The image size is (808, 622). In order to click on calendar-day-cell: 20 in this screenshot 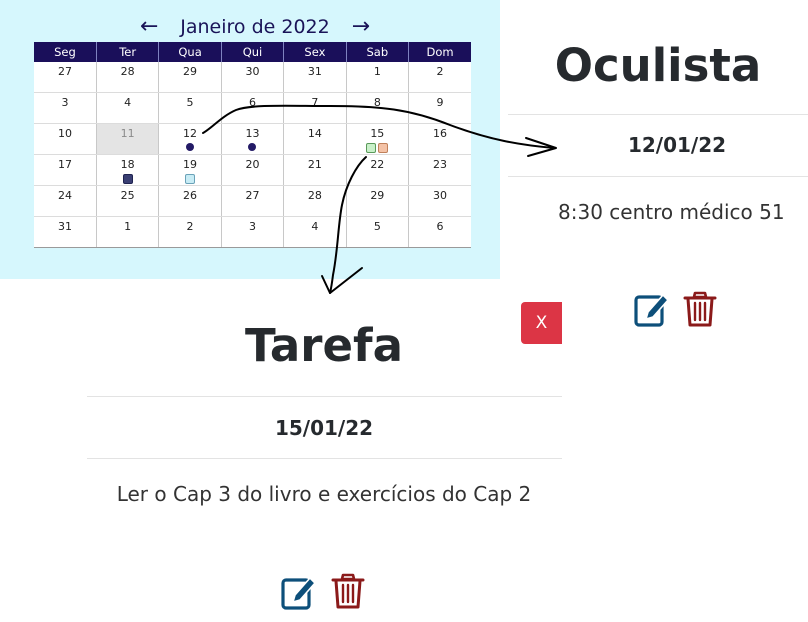, I will do `click(253, 170)`.